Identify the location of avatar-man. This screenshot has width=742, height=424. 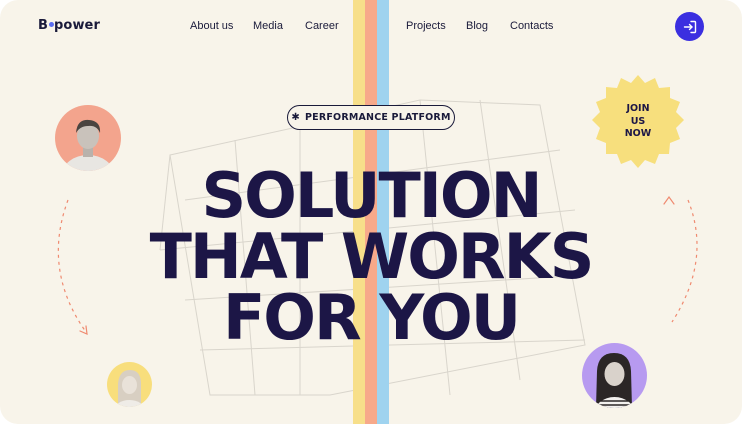
(88, 138).